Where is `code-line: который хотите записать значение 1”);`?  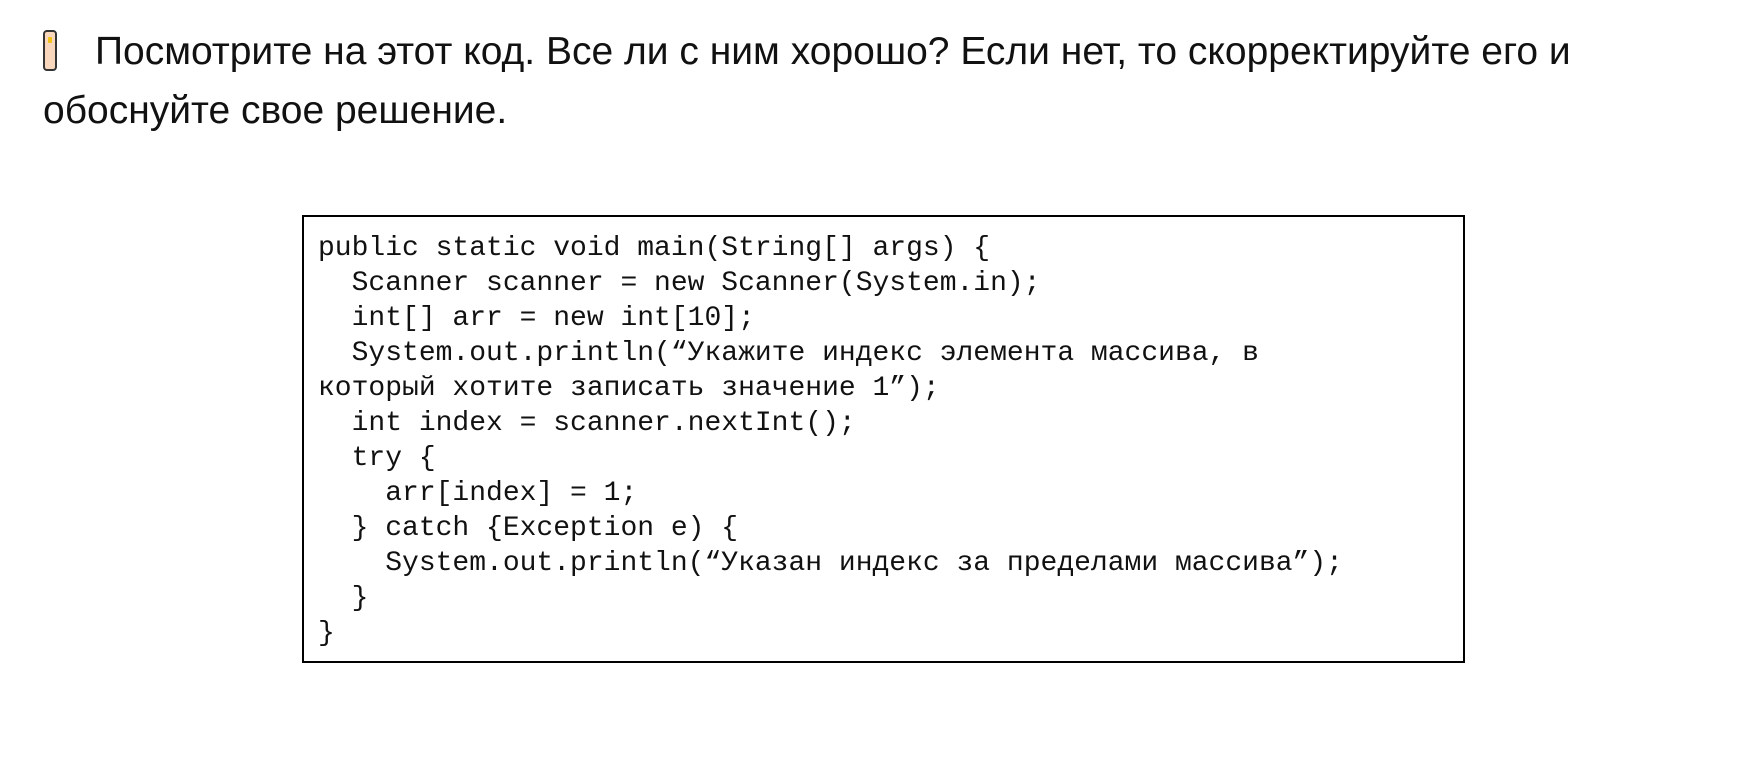 code-line: который хотите записать значение 1”); is located at coordinates (629, 388).